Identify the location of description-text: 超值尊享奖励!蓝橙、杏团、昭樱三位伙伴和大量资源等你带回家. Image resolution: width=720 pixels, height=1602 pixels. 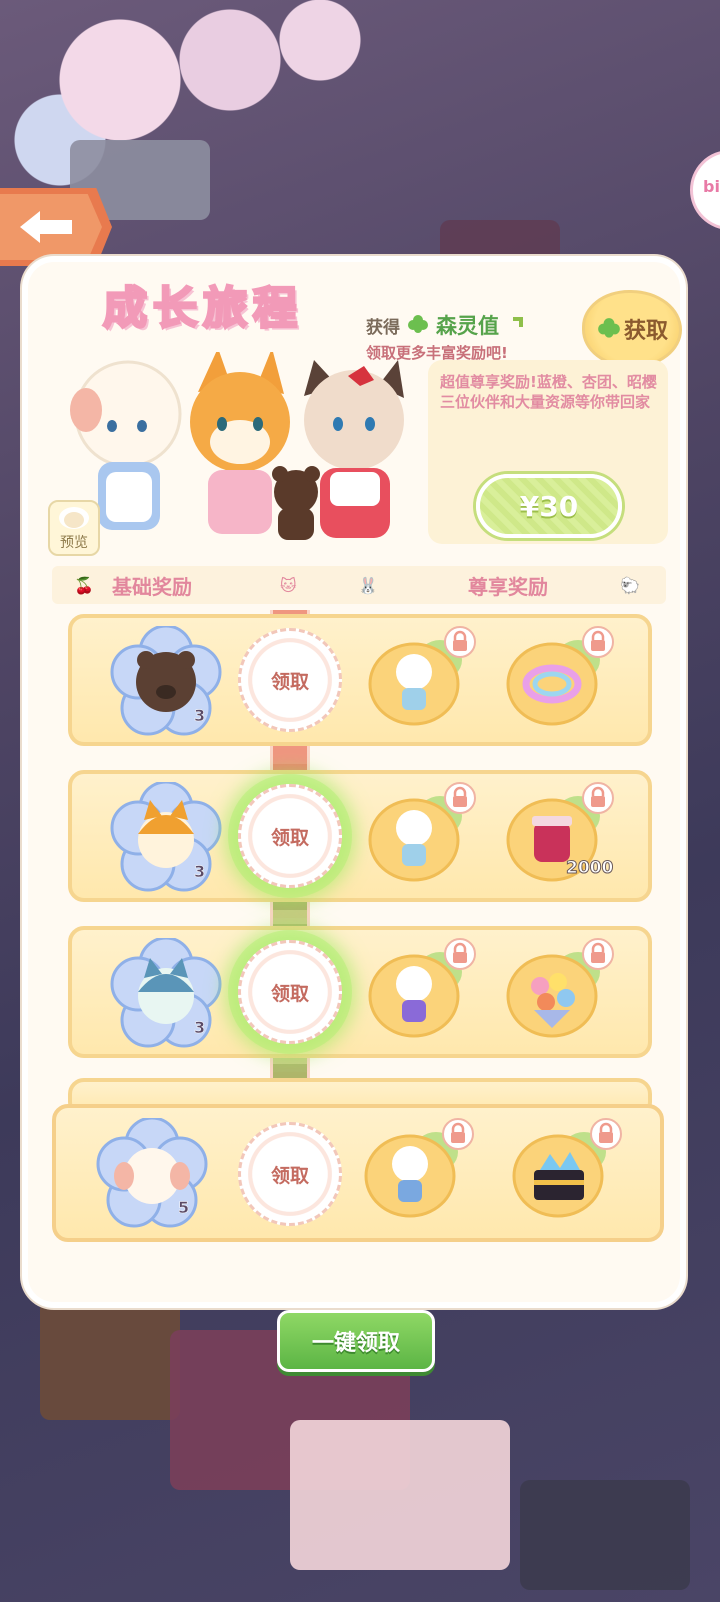
(548, 392).